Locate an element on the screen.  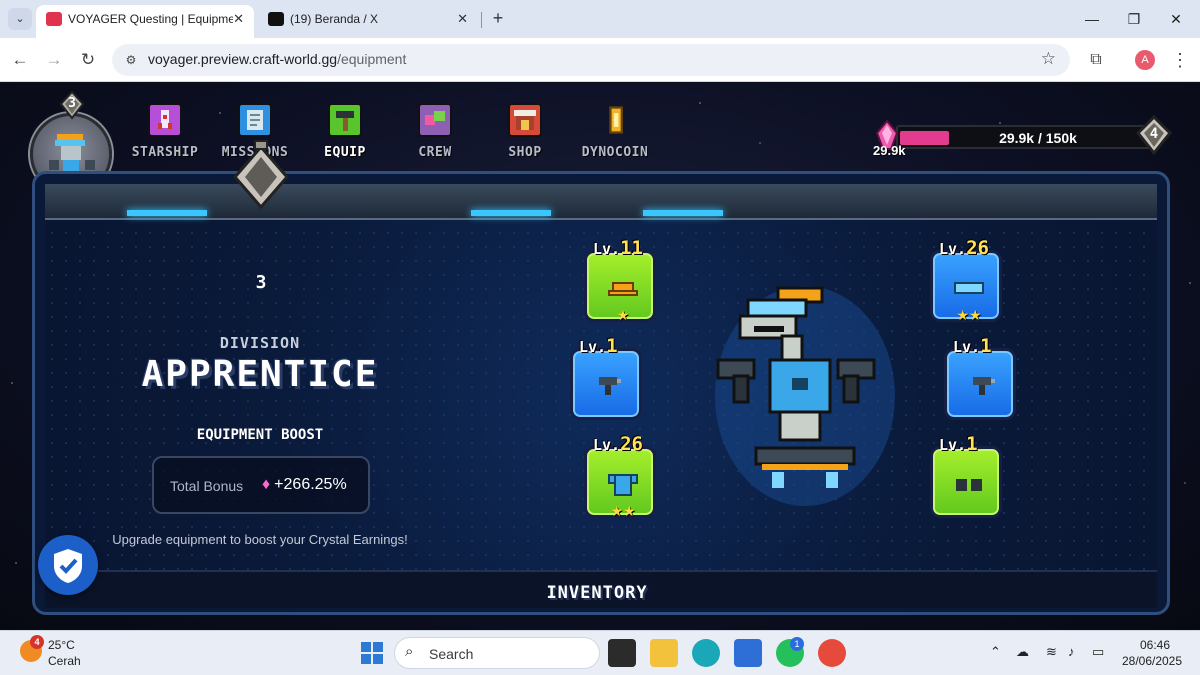
division-badge-icon is located at coordinates (261, 175).